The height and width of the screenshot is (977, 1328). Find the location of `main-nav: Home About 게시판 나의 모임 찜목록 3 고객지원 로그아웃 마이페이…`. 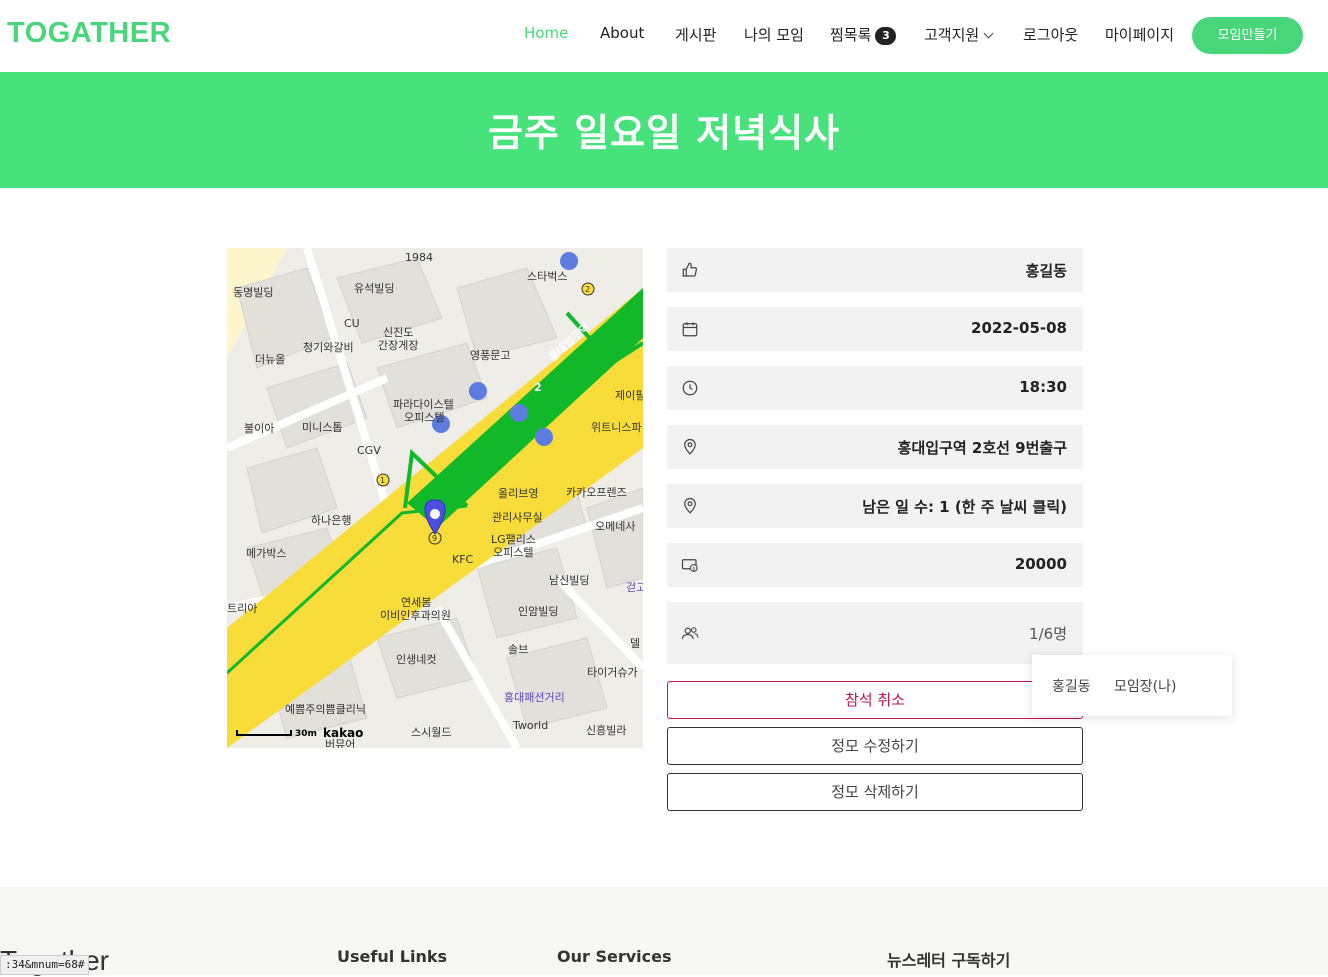

main-nav: Home About 게시판 나의 모임 찜목록 3 고객지원 로그아웃 마이페이… is located at coordinates (664, 36).